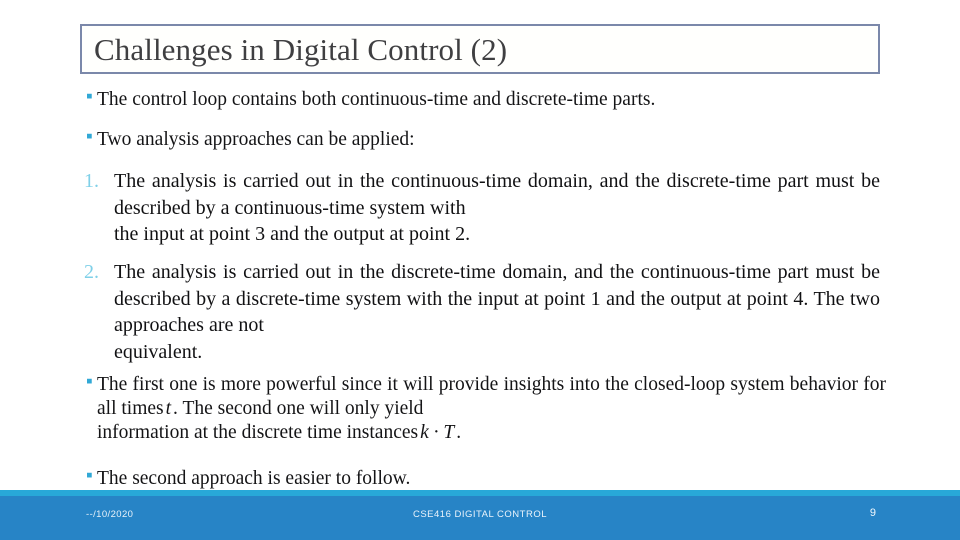 The height and width of the screenshot is (540, 960). I want to click on slide-footer: --/10/2020 CSE416 DIGITAL CONTROL 9, so click(480, 518).